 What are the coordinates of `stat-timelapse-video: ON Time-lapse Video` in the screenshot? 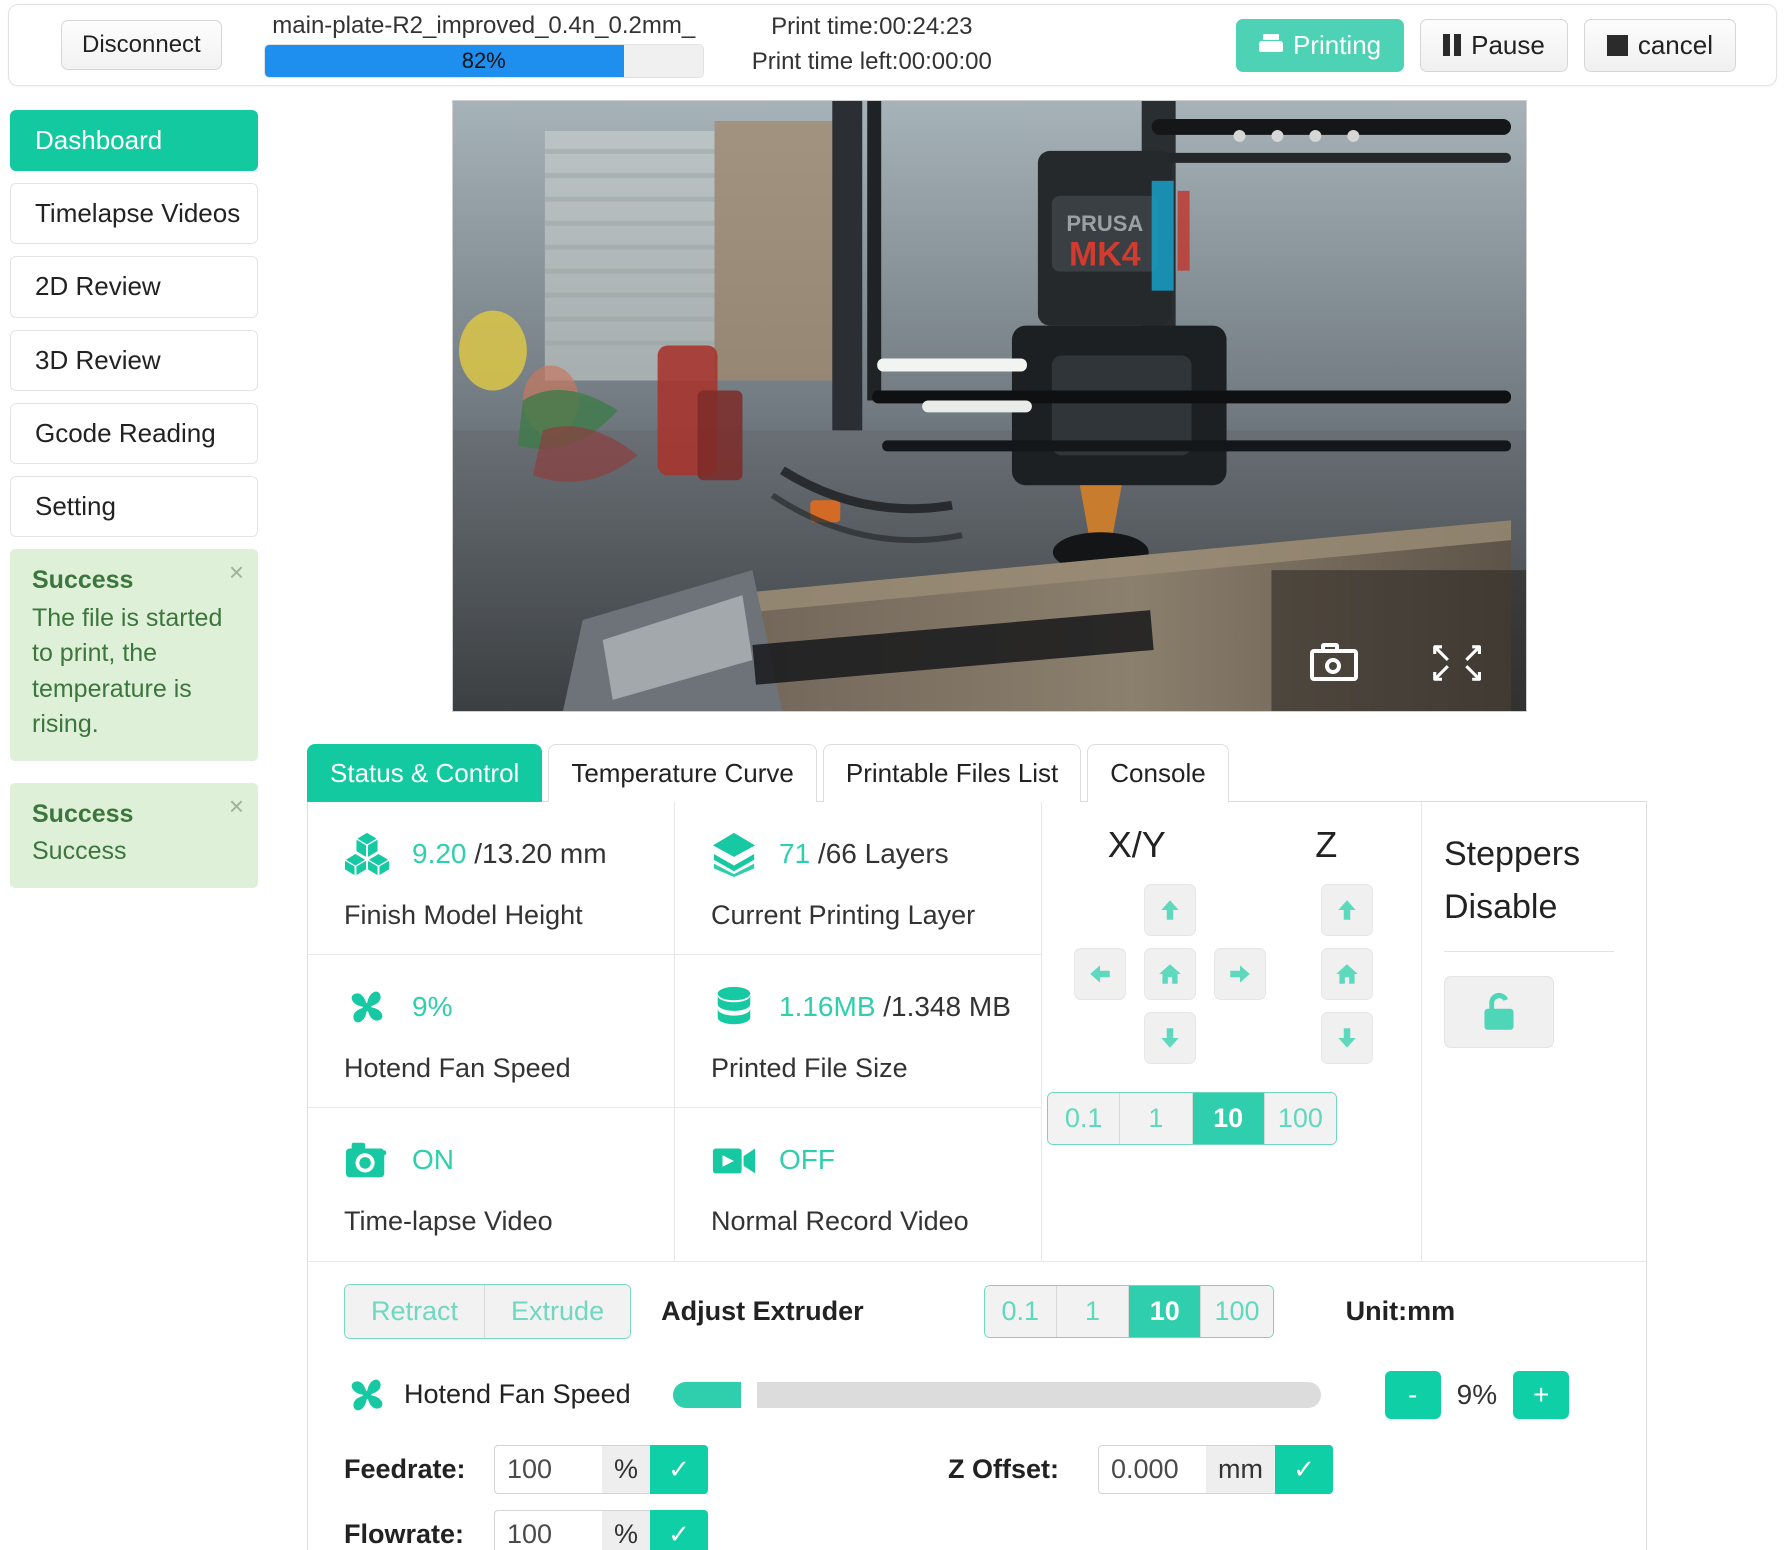 It's located at (491, 1184).